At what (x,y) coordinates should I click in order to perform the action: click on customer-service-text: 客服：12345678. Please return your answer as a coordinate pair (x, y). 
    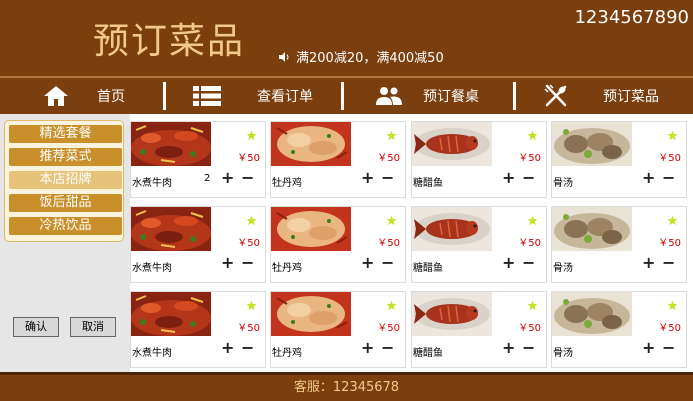
    Looking at the image, I should click on (346, 387).